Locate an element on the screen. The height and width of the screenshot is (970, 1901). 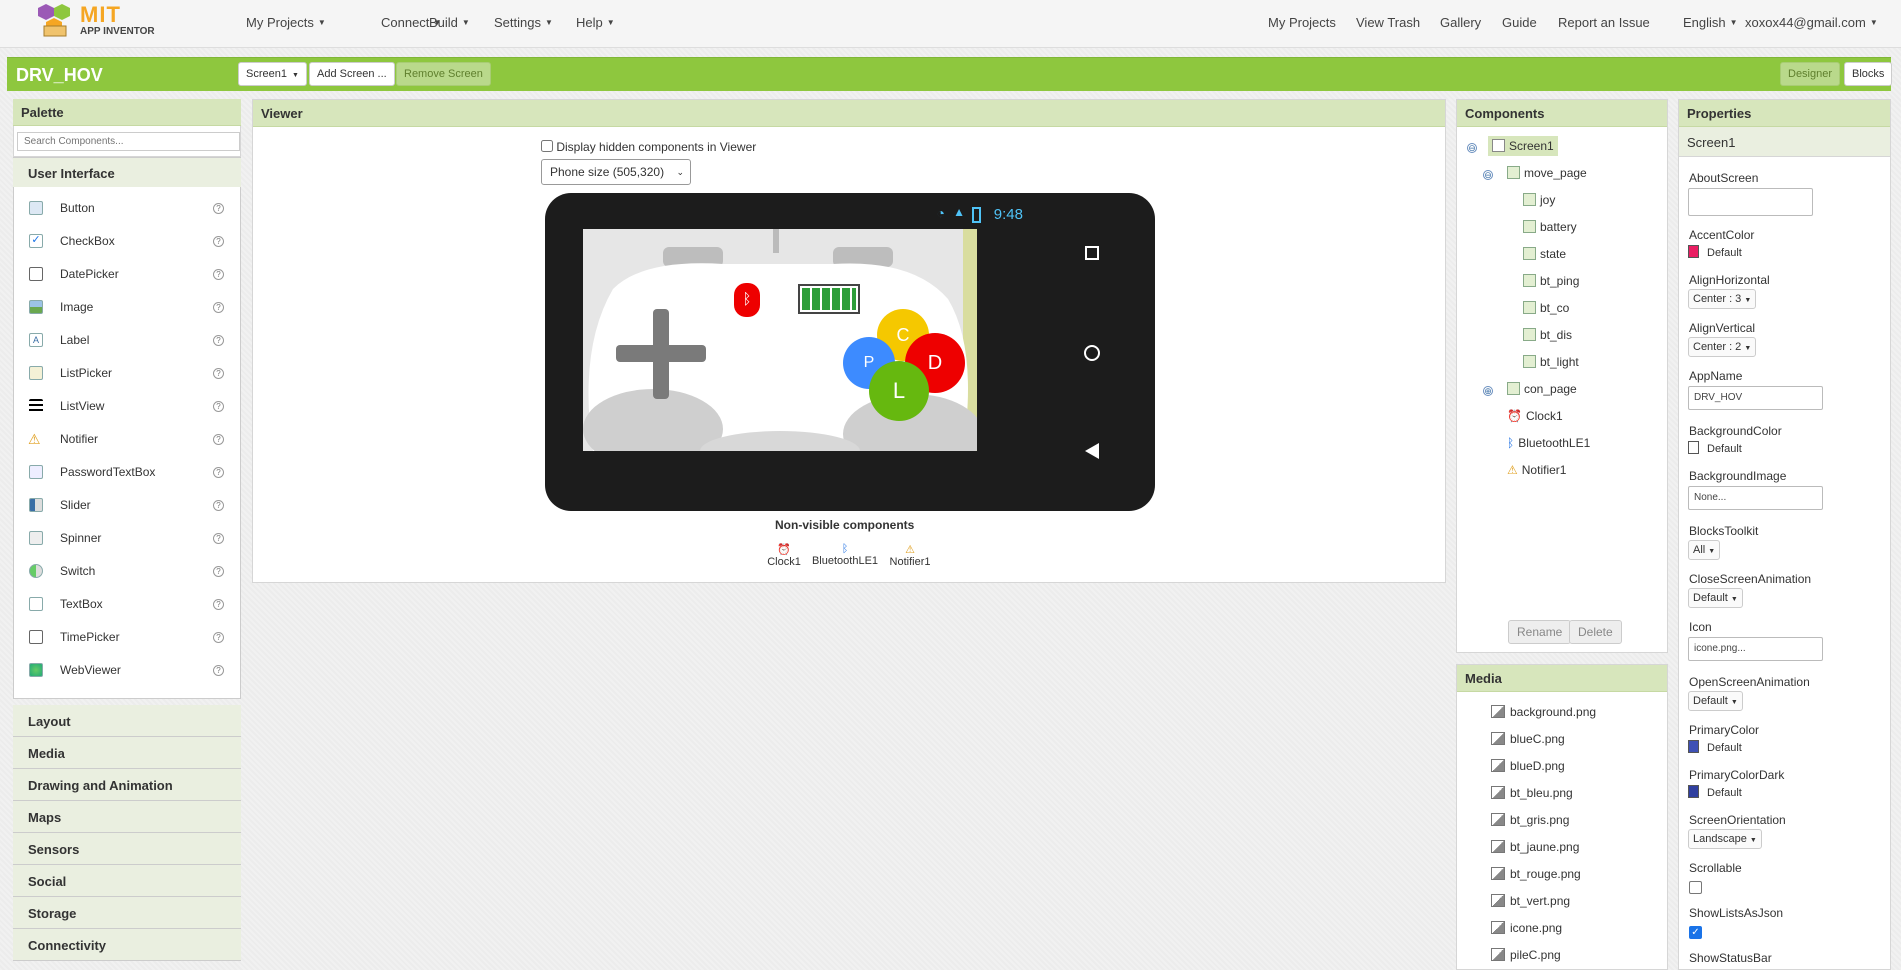
alignvertical-dropdown: Center : 2 ▼ is located at coordinates (1722, 347).